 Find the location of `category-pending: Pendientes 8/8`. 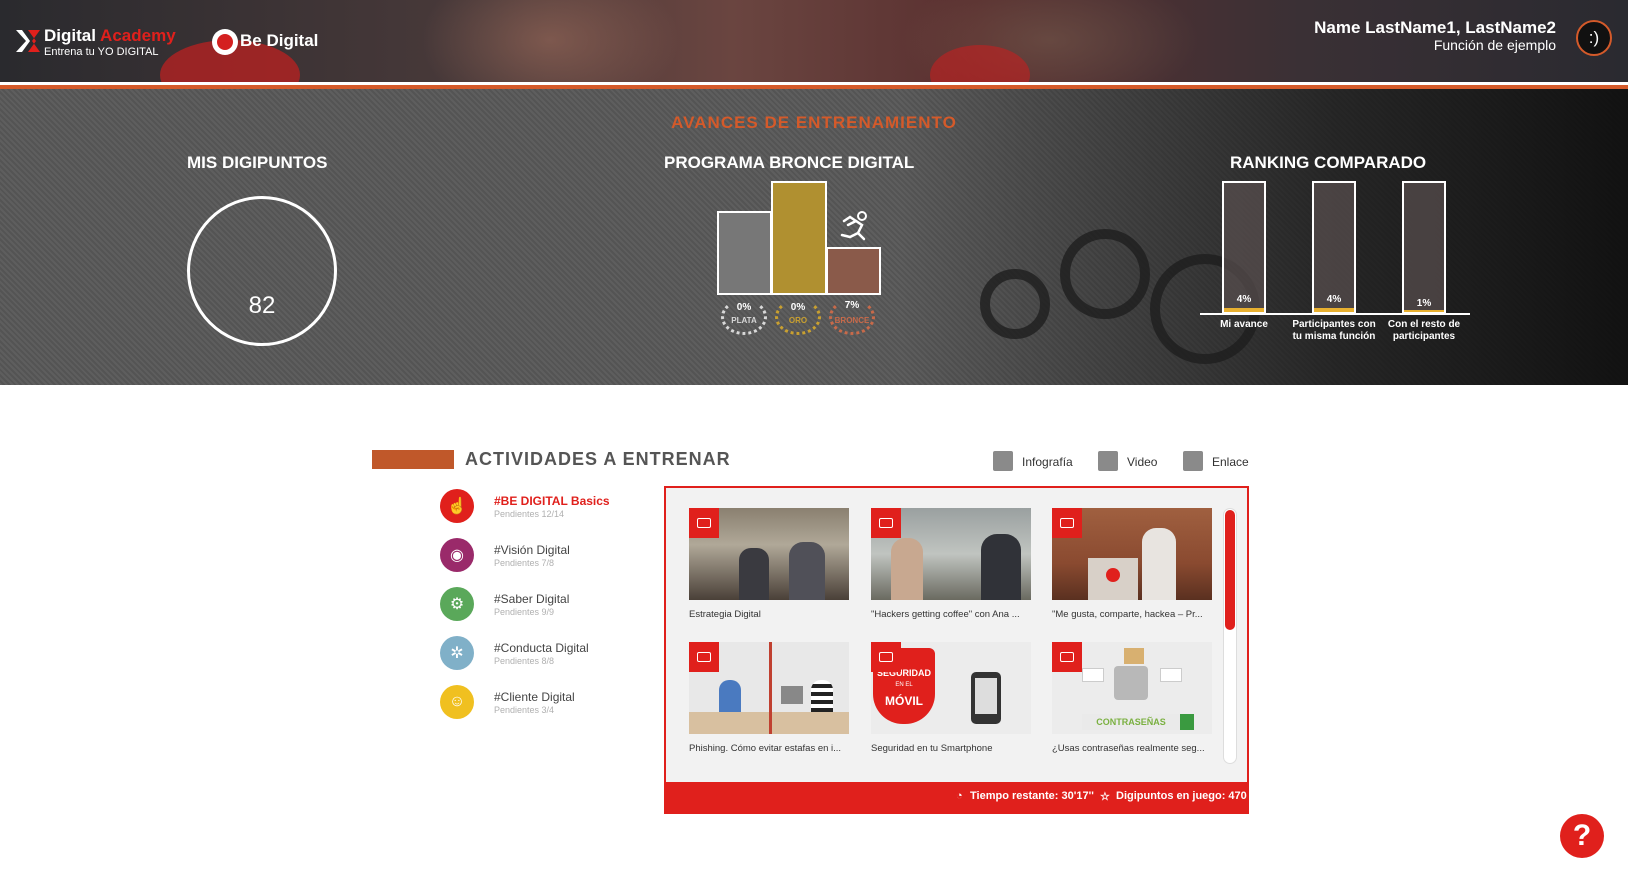

category-pending: Pendientes 8/8 is located at coordinates (524, 661).